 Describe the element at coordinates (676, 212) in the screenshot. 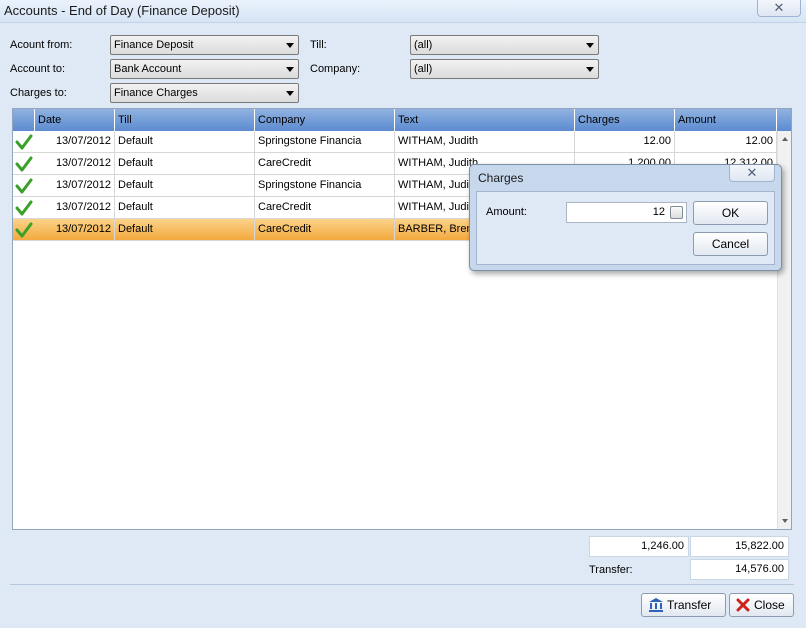

I see `amount-spin-button` at that location.